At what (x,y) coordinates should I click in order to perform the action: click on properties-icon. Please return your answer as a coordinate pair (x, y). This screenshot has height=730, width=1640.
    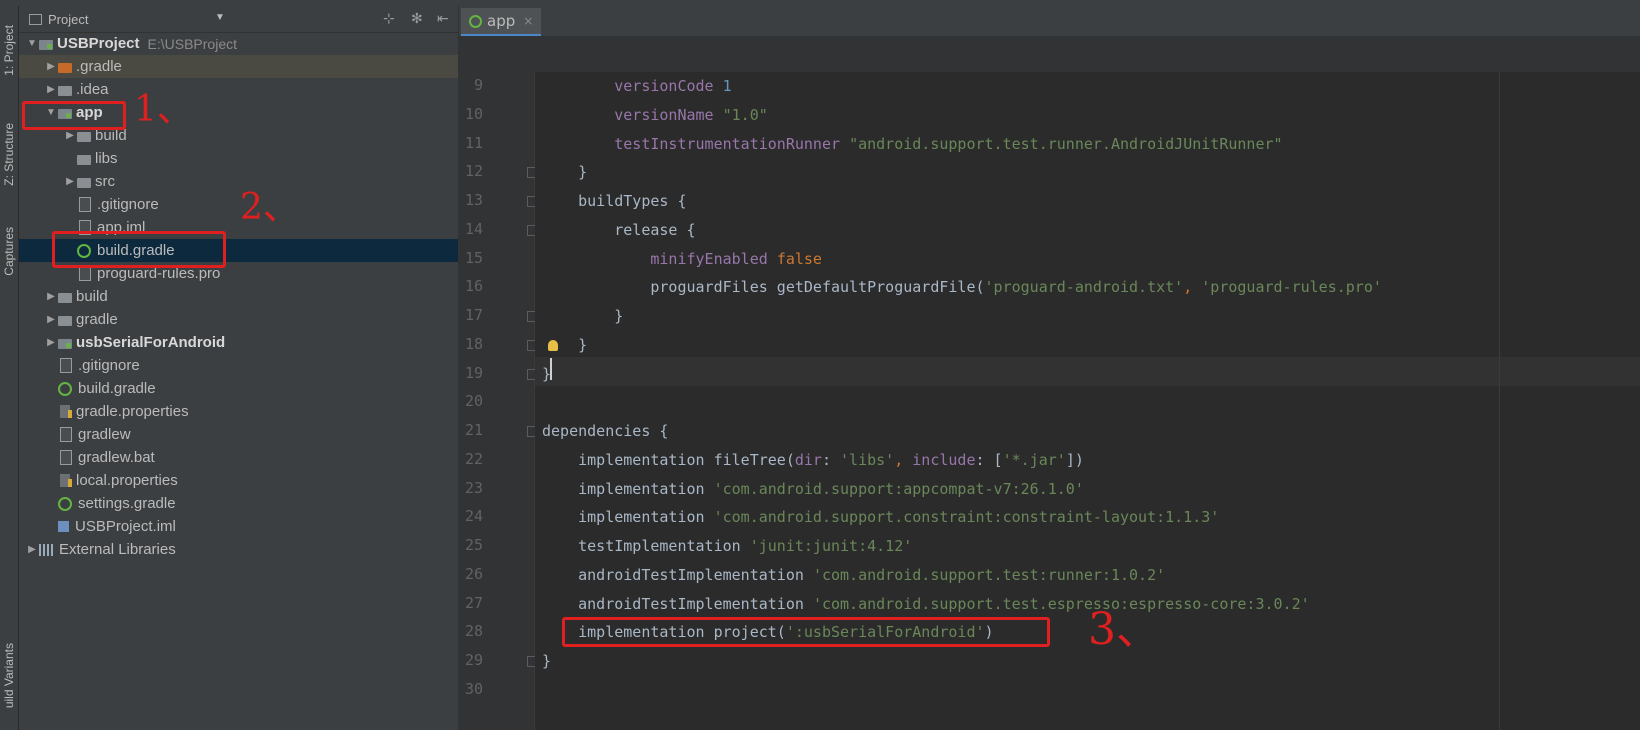
    Looking at the image, I should click on (66, 411).